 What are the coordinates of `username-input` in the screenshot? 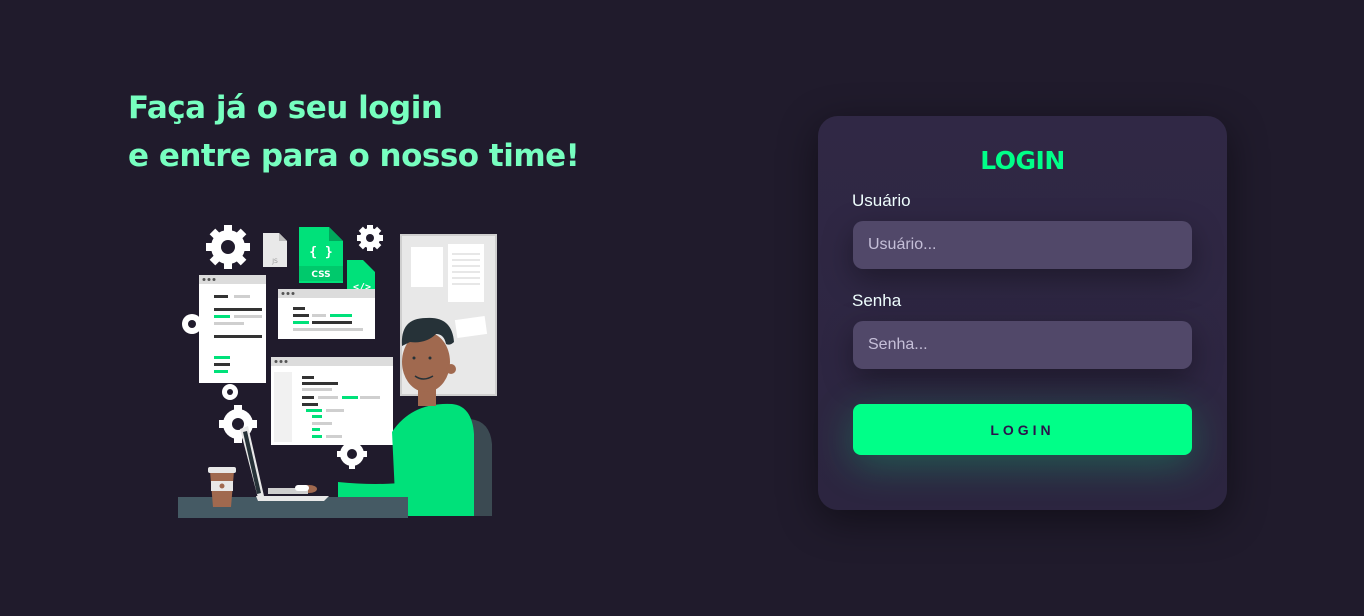 It's located at (1022, 245).